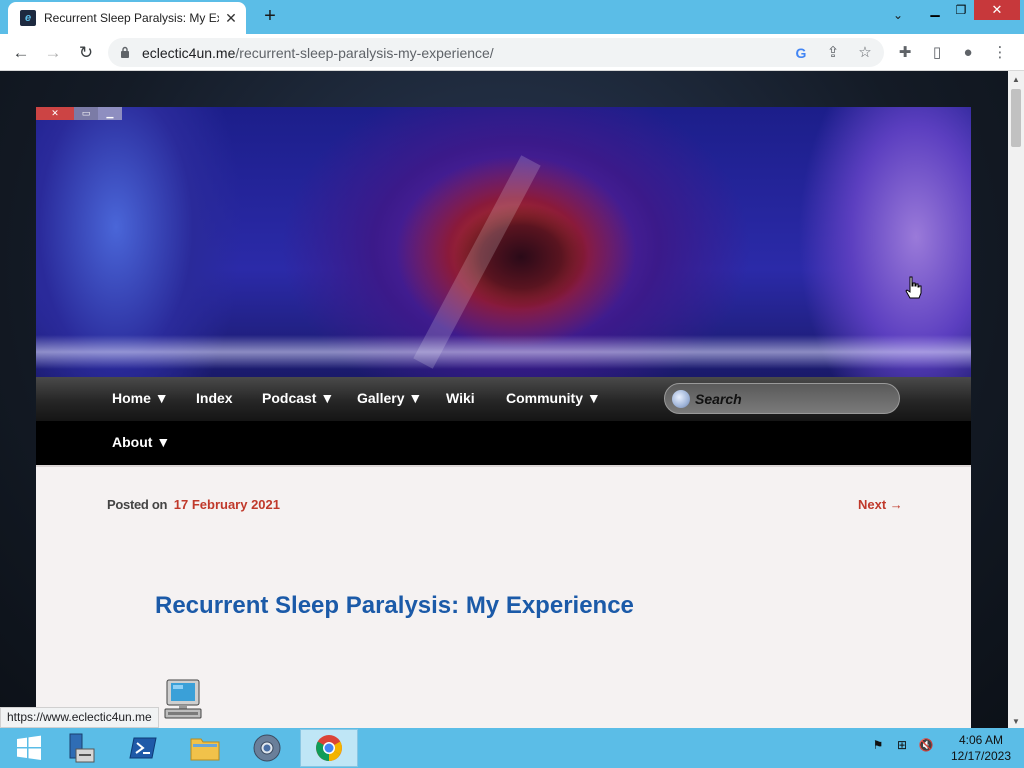 This screenshot has height=768, width=1024. I want to click on side-panel-icon: ▯, so click(937, 53).